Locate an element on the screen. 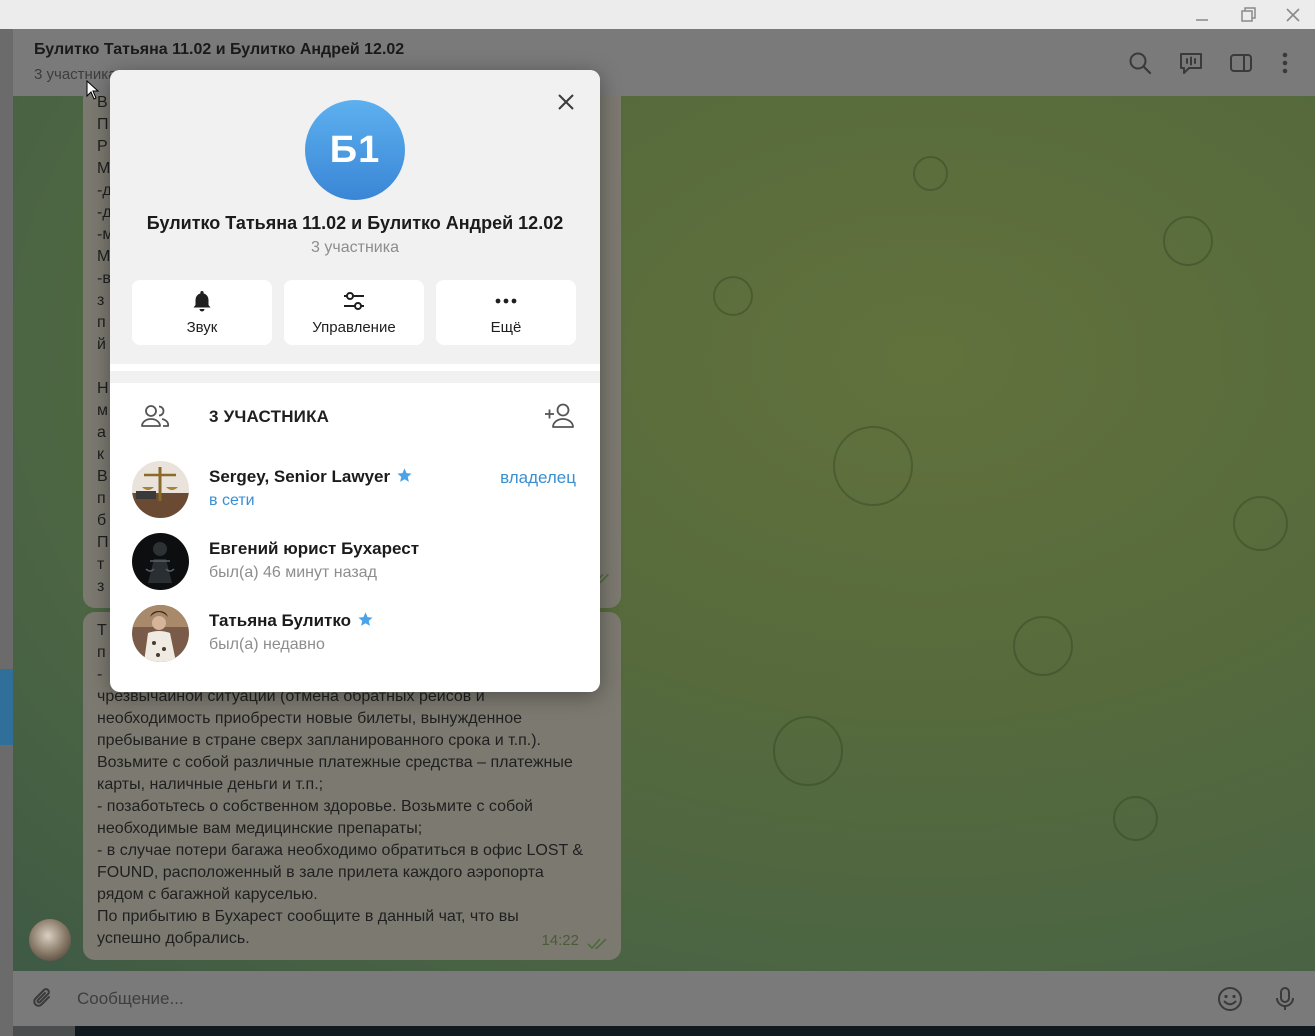  message-text-fragment: Н is located at coordinates (103, 388).